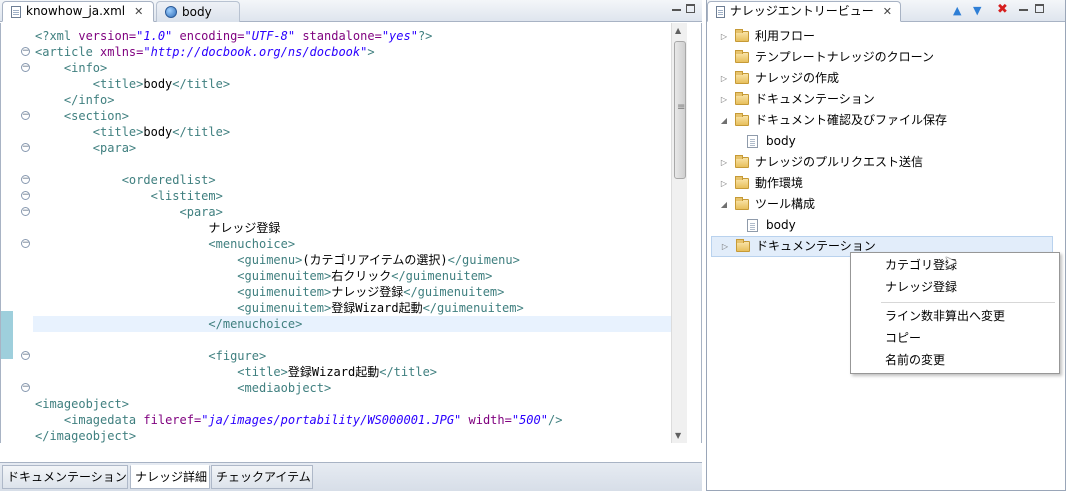 This screenshot has width=1066, height=491. What do you see at coordinates (767, 204) in the screenshot?
I see `tree-item: ◢ ツール構成` at bounding box center [767, 204].